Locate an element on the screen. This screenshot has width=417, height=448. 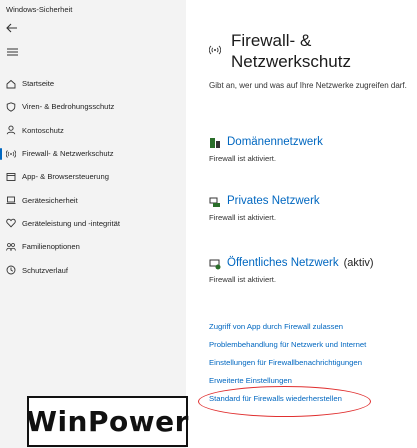
sidebar-item-kontoschutz: Kontoschutz is located at coordinates (93, 130).